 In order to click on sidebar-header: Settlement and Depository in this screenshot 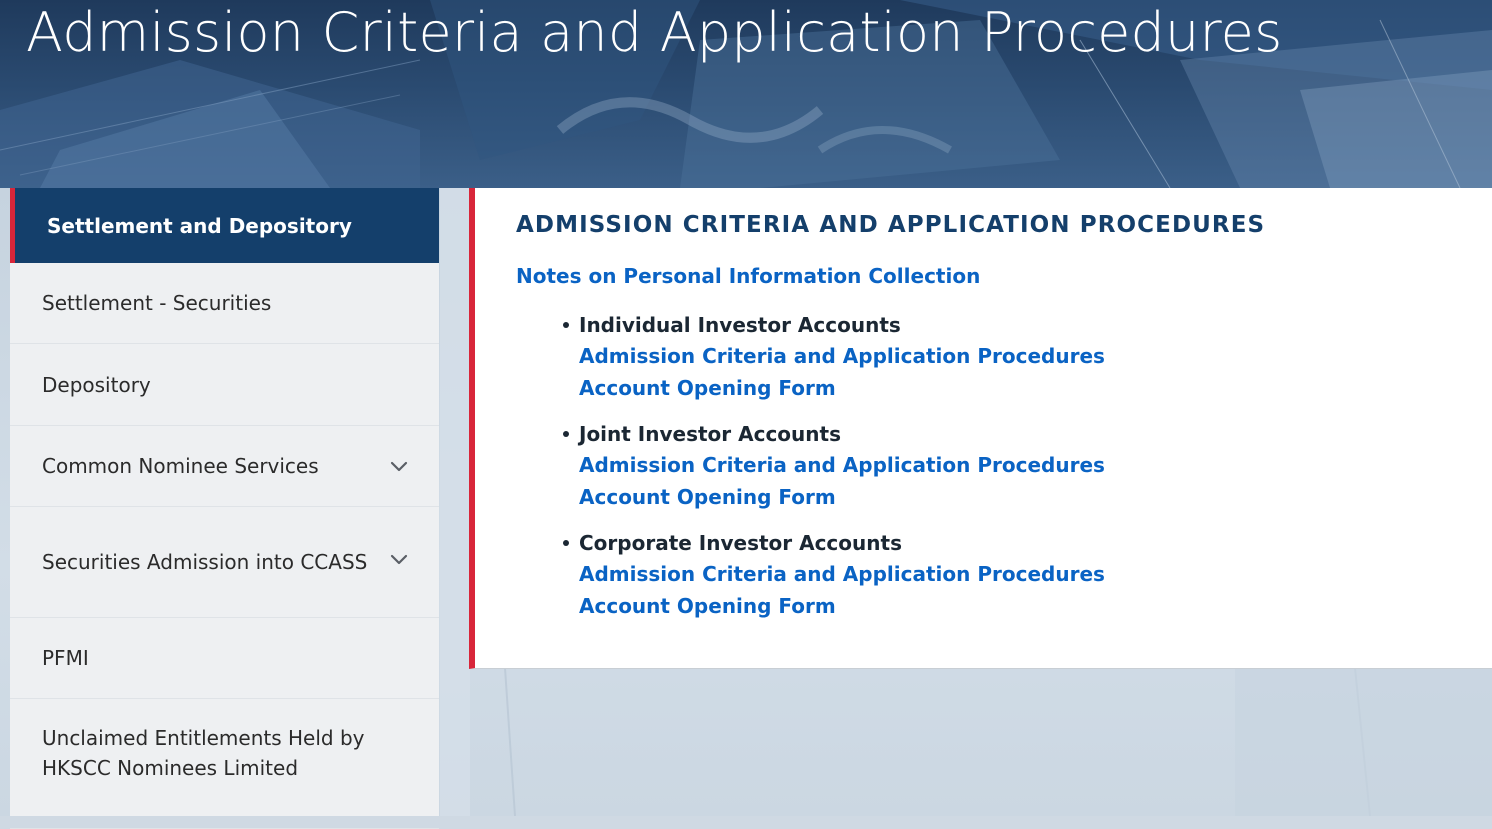, I will do `click(224, 225)`.